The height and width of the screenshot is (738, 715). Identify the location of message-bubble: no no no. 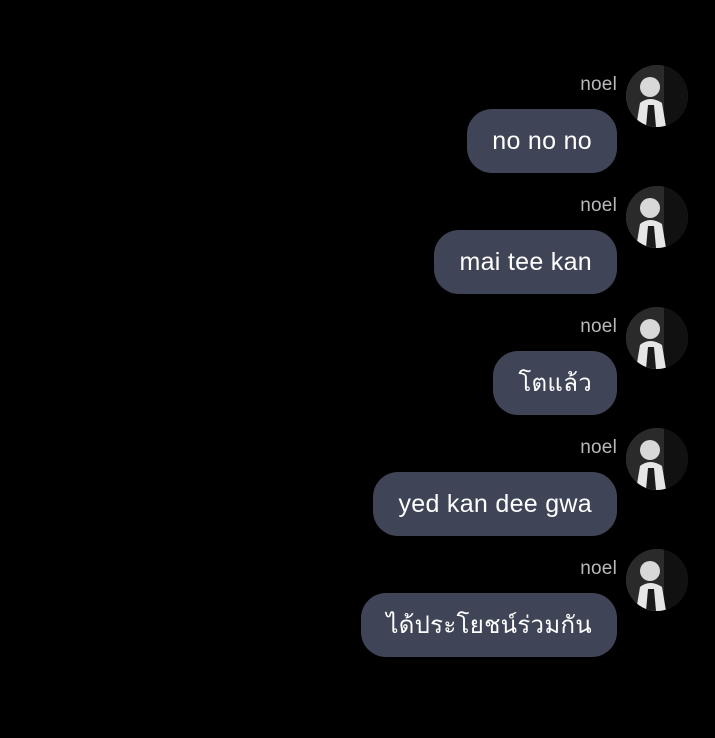
(542, 141).